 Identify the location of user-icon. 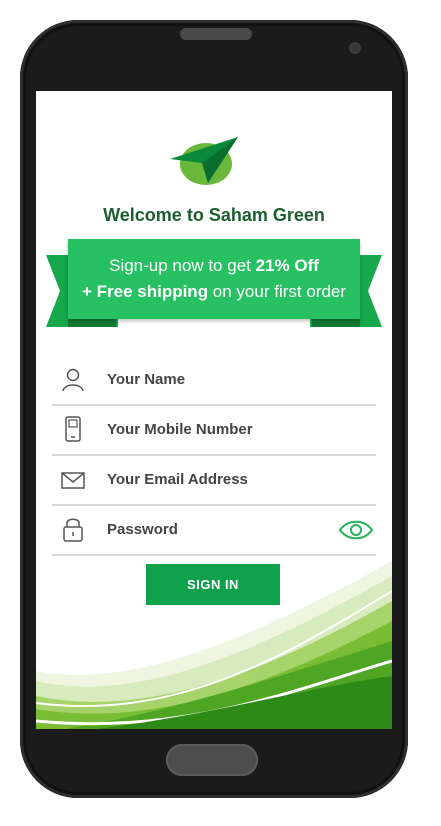
(73, 380).